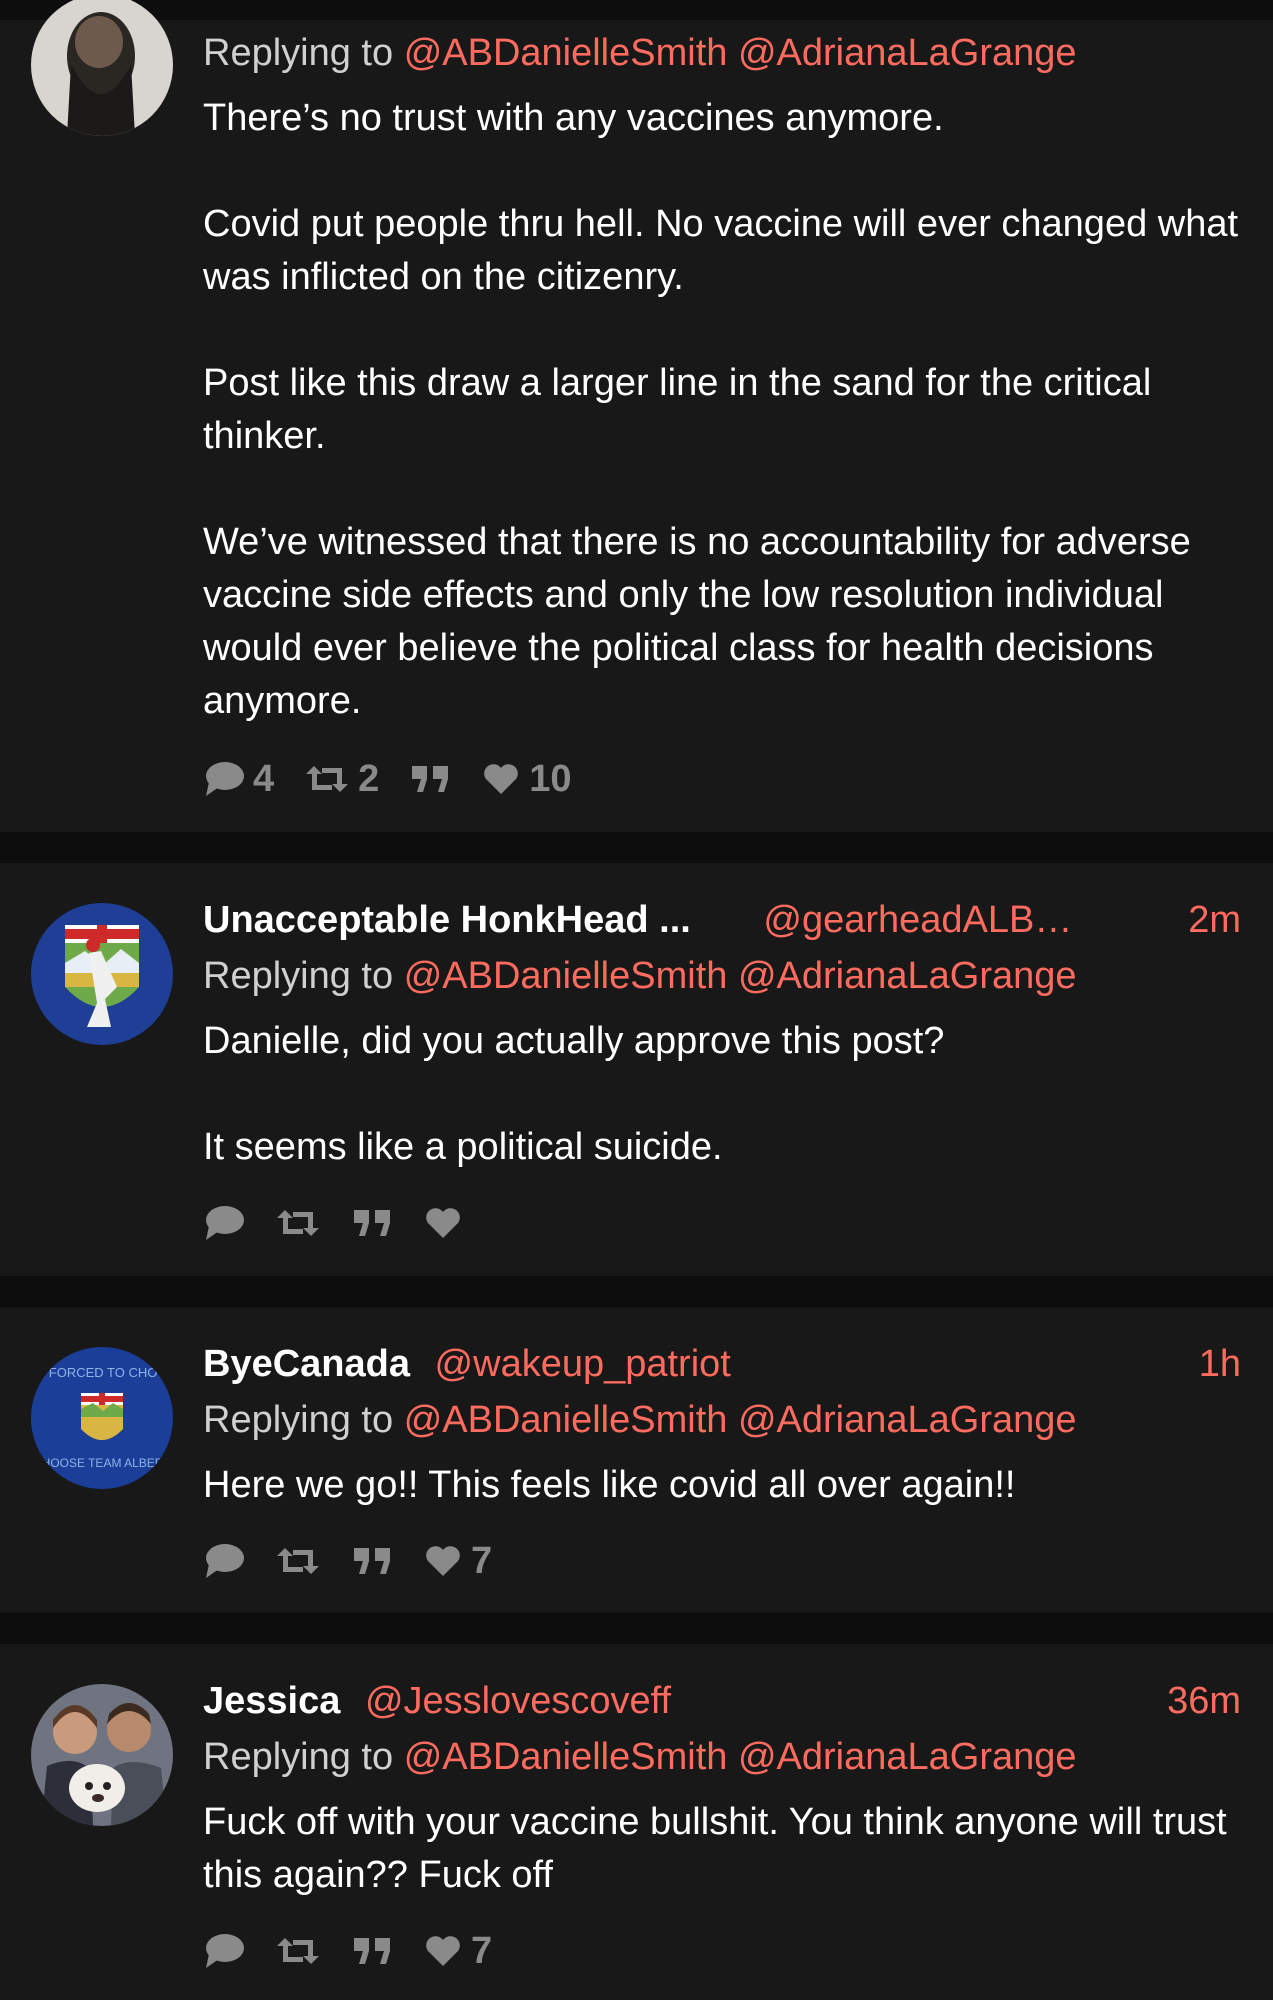 The height and width of the screenshot is (2000, 1273). I want to click on like-count: 10, so click(550, 778).